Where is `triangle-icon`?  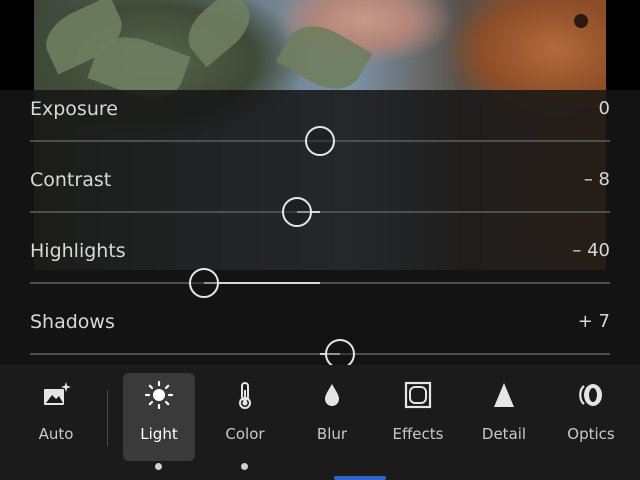
triangle-icon is located at coordinates (504, 402).